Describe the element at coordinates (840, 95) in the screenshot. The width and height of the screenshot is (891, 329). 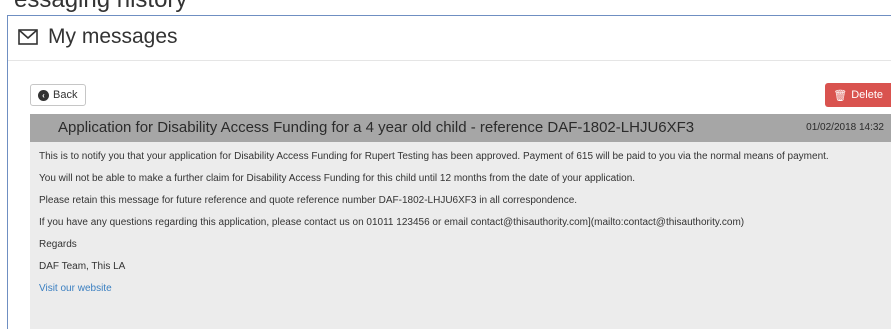
I see `trash-icon: 🗑` at that location.